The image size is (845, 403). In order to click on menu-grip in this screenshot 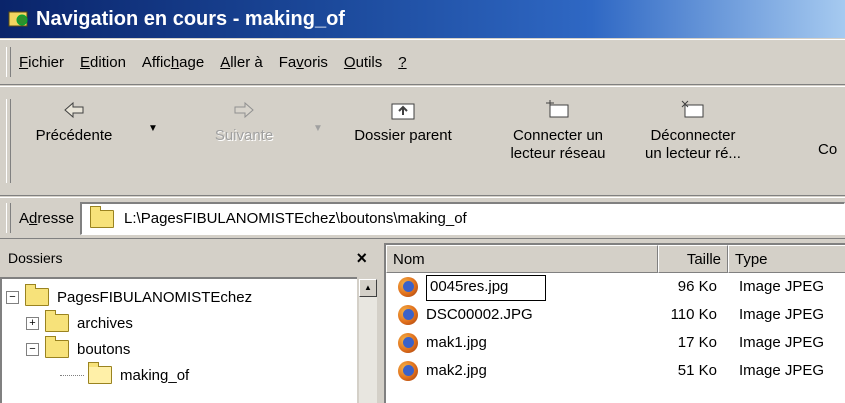, I will do `click(8, 62)`.